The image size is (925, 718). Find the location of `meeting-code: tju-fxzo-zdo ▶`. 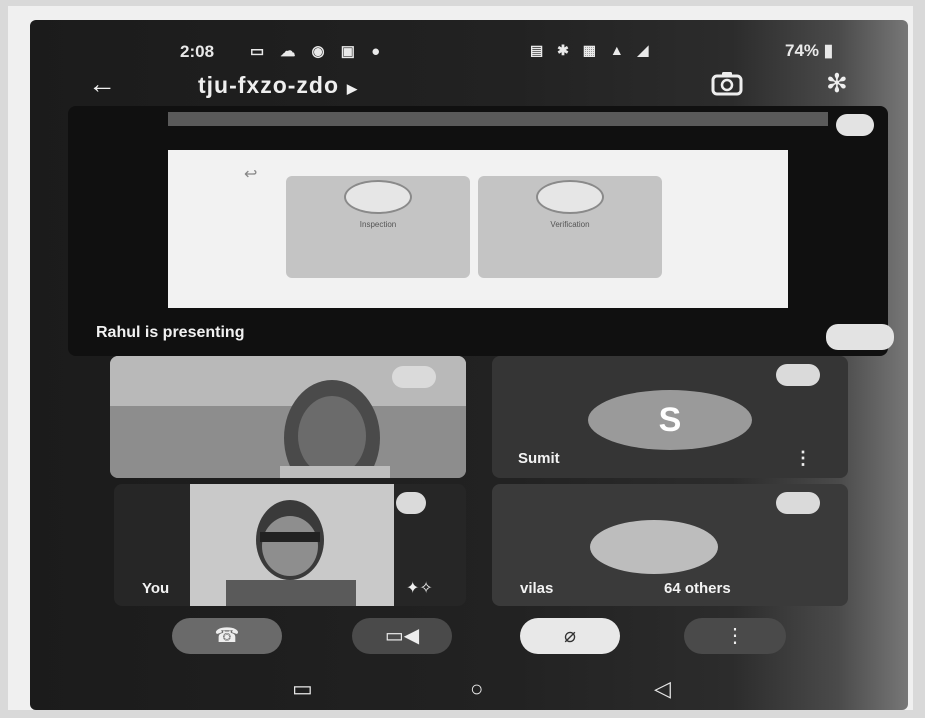

meeting-code: tju-fxzo-zdo ▶ is located at coordinates (278, 85).